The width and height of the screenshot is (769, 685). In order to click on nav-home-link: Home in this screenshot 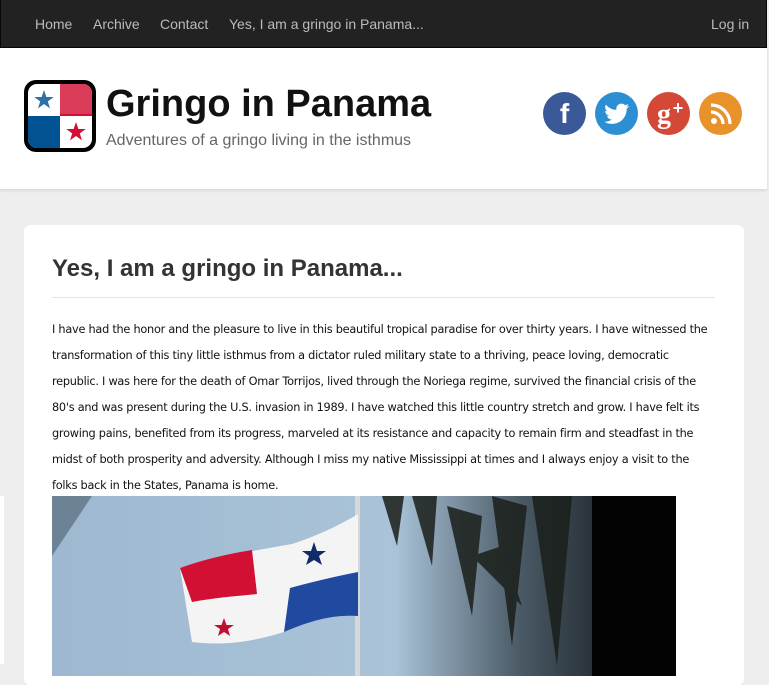, I will do `click(53, 24)`.